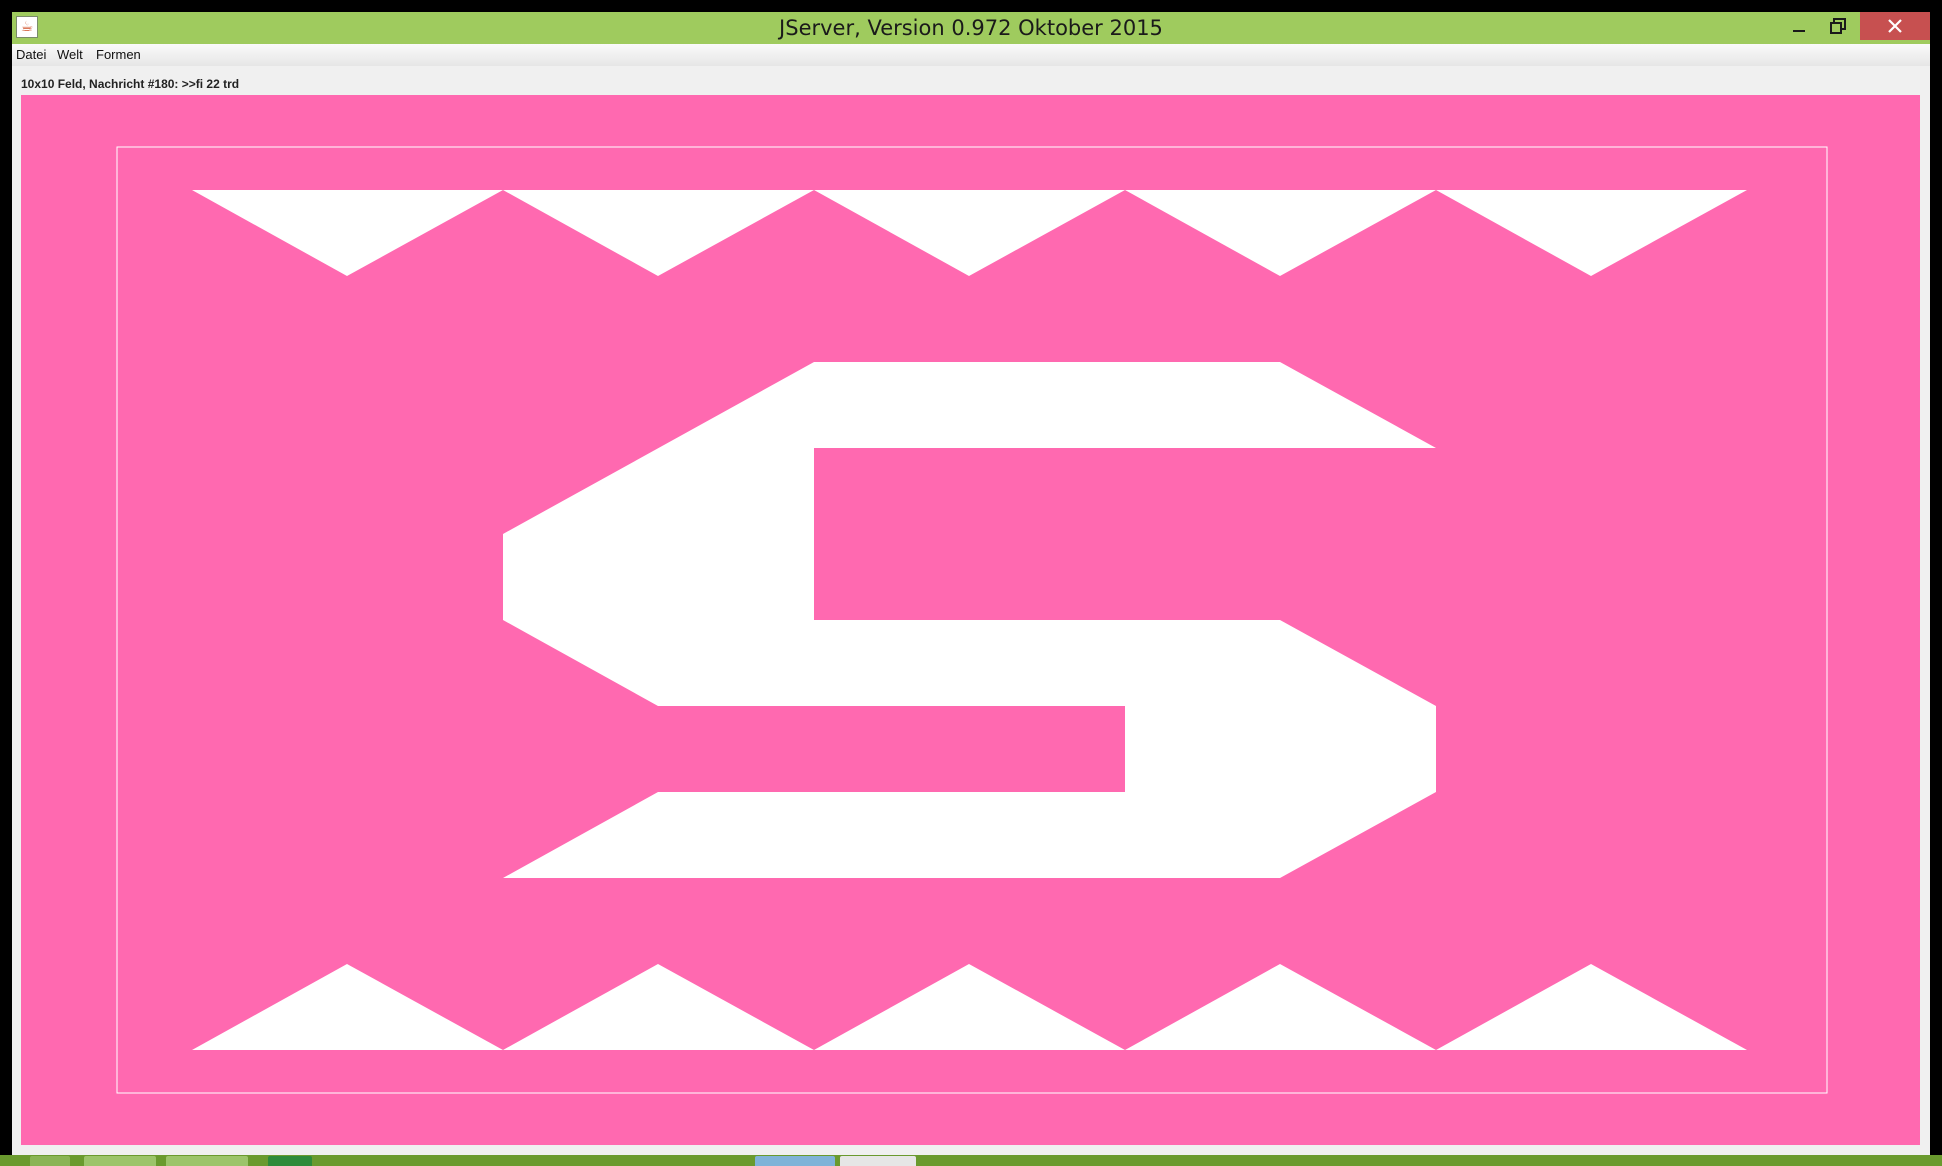  What do you see at coordinates (31, 55) in the screenshot?
I see `menu-datei: Datei` at bounding box center [31, 55].